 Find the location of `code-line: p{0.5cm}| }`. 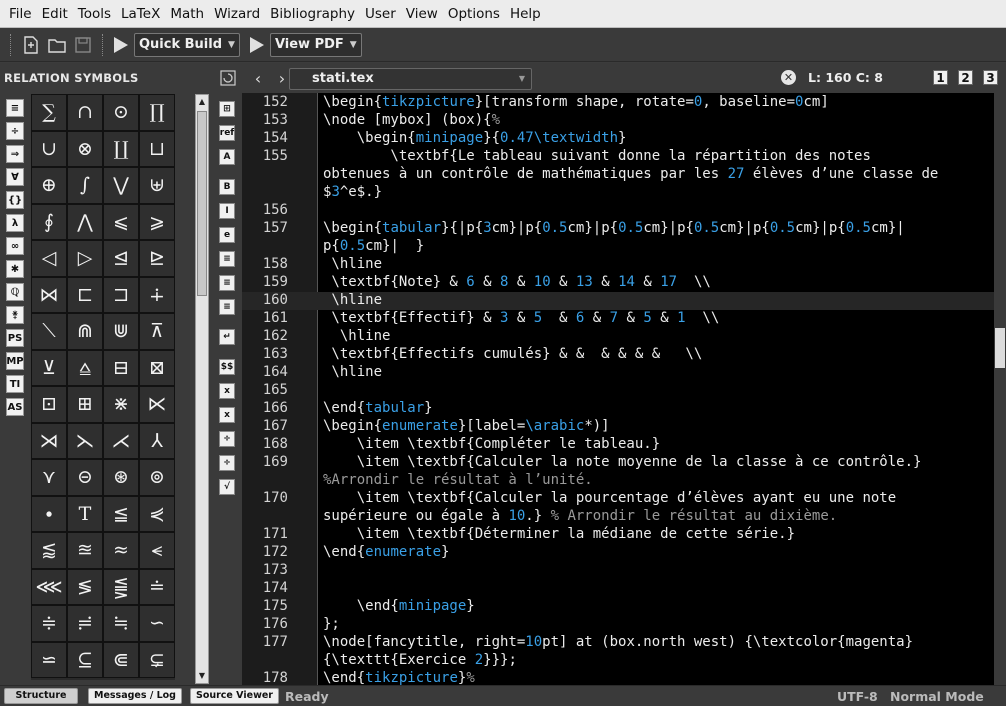

code-line: p{0.5cm}| } is located at coordinates (618, 247).